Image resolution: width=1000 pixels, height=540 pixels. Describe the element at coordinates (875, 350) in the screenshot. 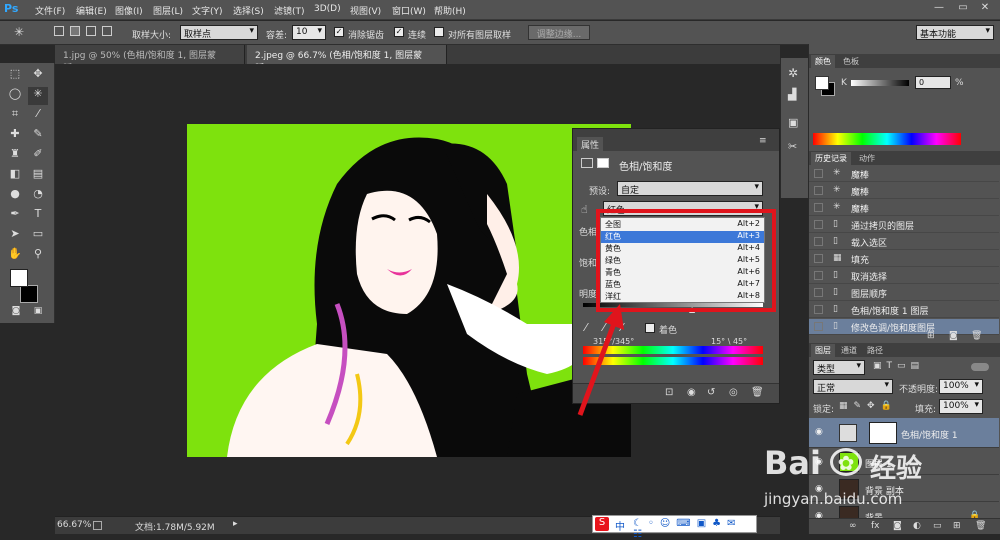

I see `tab-paths: 路径` at that location.